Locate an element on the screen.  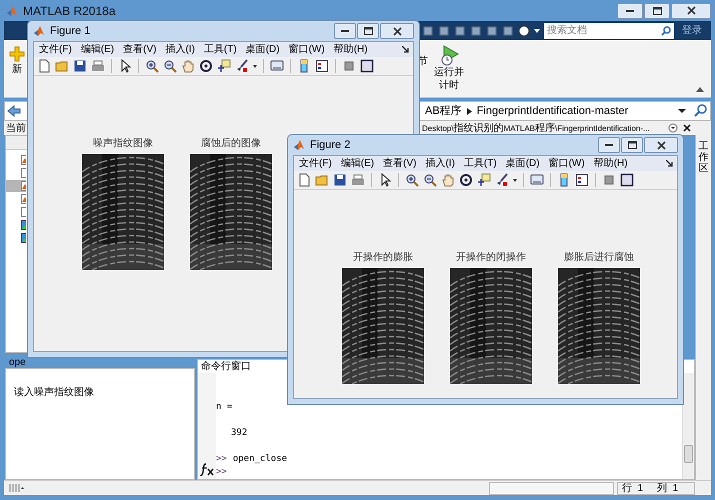
window-title: MATLAB R2018a is located at coordinates (69, 11).